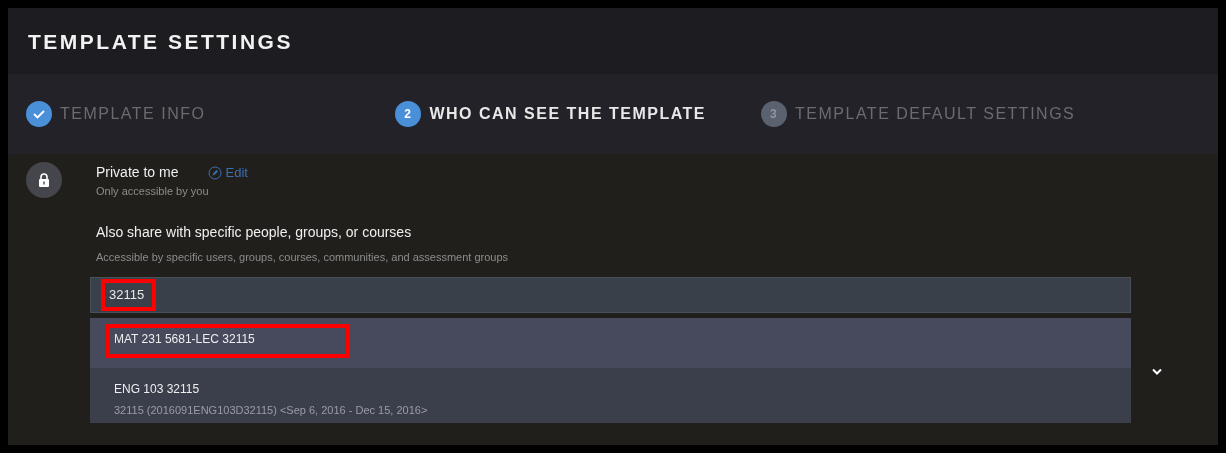 The image size is (1226, 453). What do you see at coordinates (610, 395) in the screenshot?
I see `result-item: ENG 103 32115 32115 (2016091ENG103D32115) <Sep 6, 2016 - Dec 15, 2016>` at bounding box center [610, 395].